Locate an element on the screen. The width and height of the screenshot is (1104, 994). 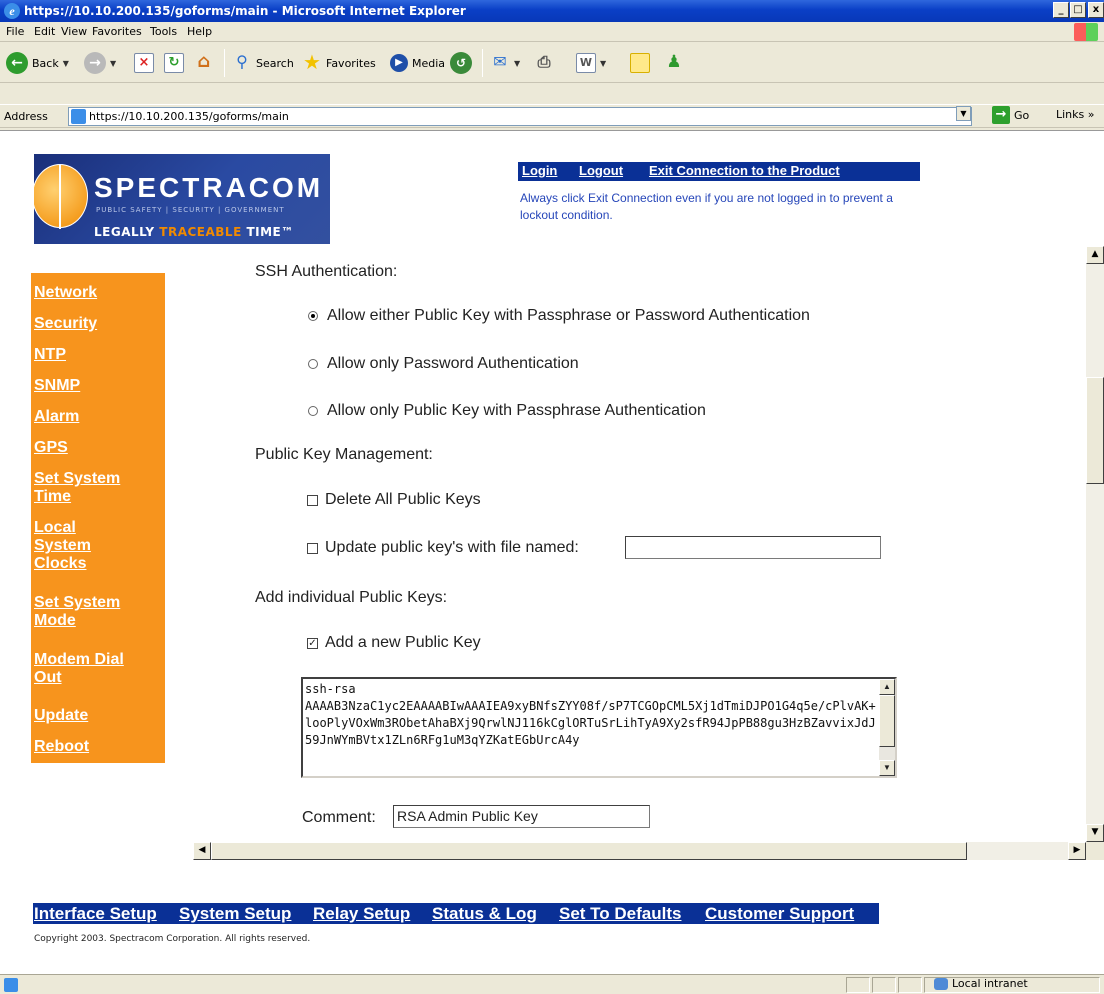
auth-password-radio is located at coordinates (313, 364).